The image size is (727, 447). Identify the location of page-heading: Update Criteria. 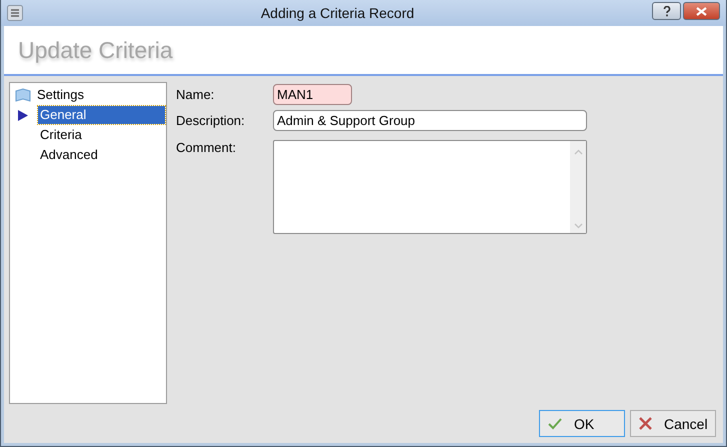
(95, 50).